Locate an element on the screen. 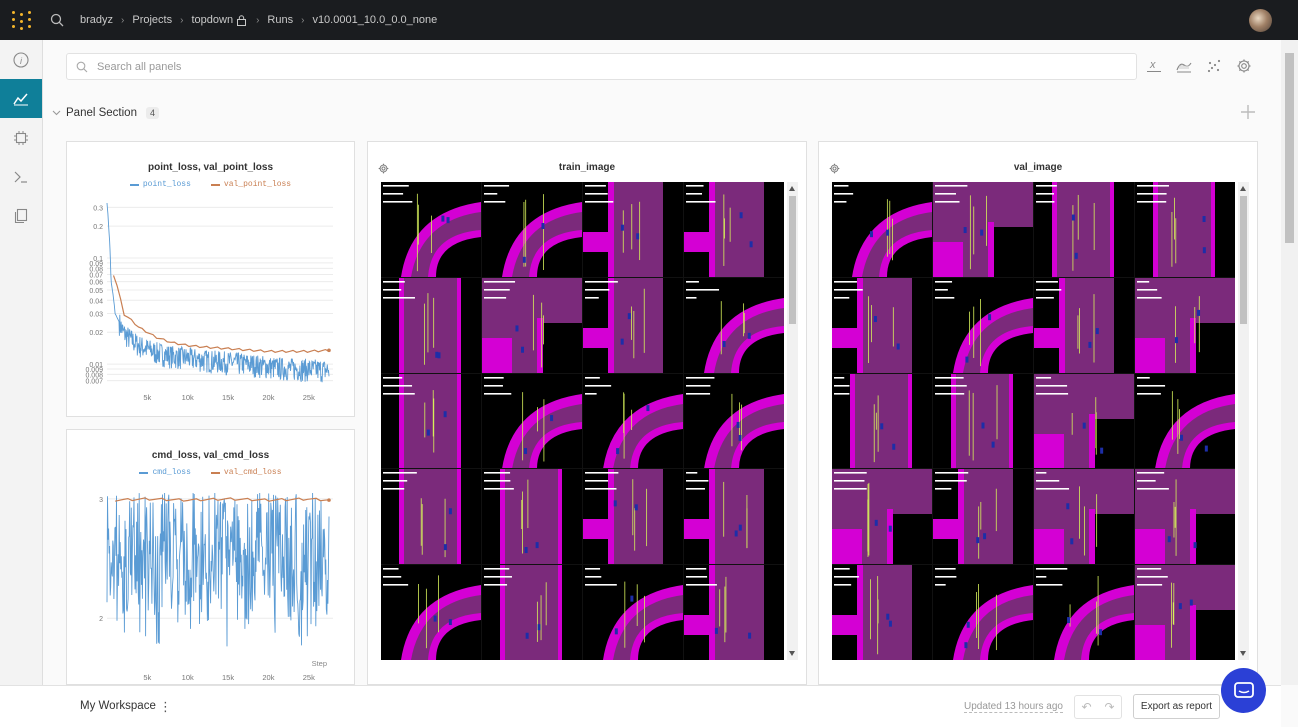 The width and height of the screenshot is (1298, 727). files-icon is located at coordinates (21, 215).